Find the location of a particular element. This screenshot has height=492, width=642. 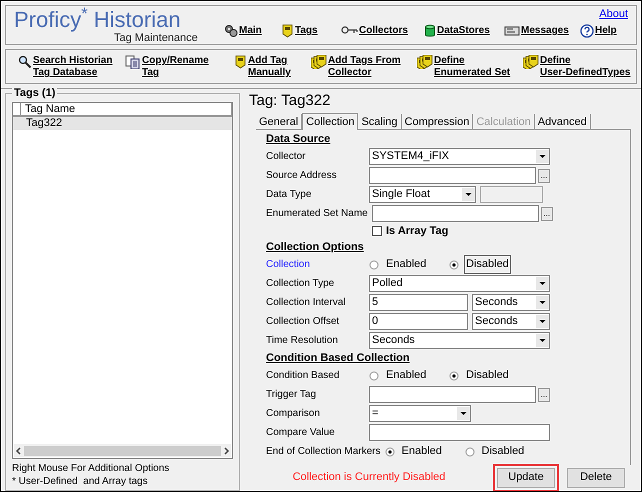

toolbar-link: Add Tags From Collector is located at coordinates (364, 67).